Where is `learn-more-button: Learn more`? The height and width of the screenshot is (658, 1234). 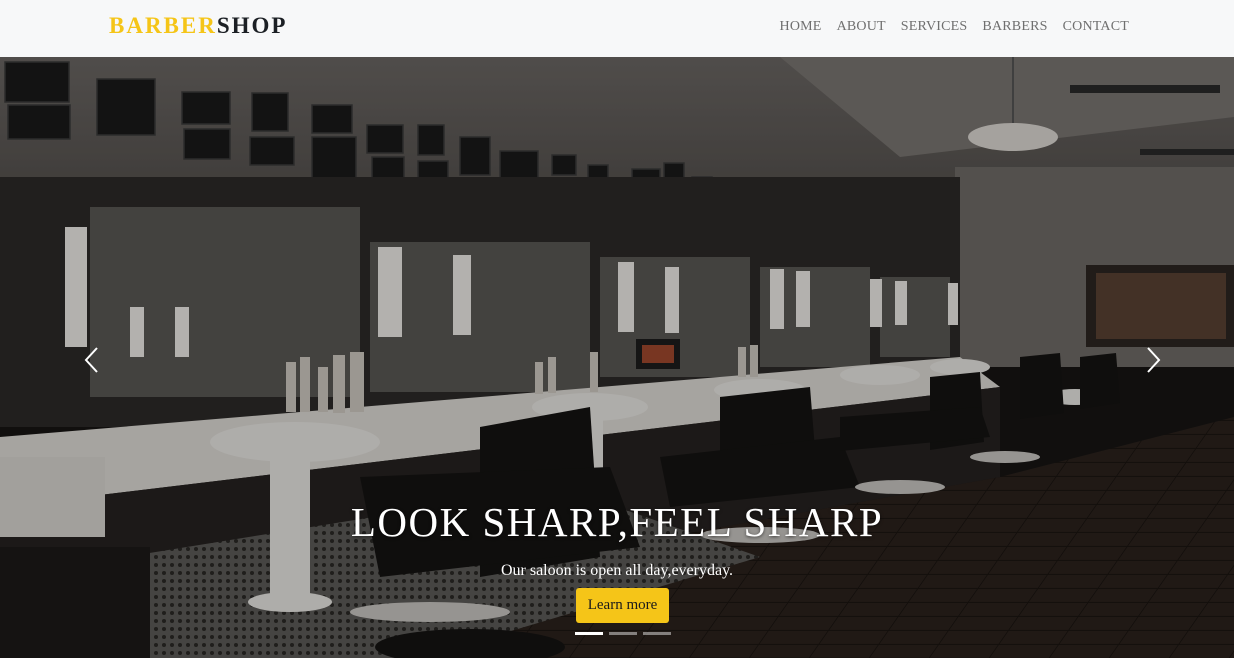
learn-more-button: Learn more is located at coordinates (622, 605).